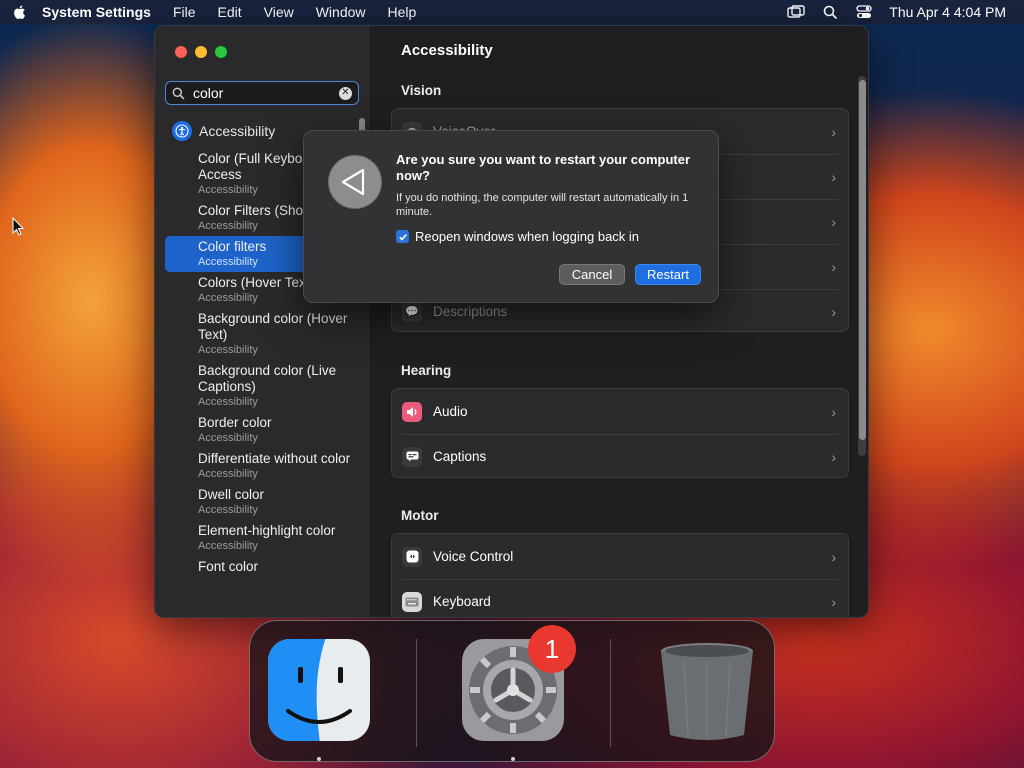 The width and height of the screenshot is (1024, 768). I want to click on checkmark-icon, so click(402, 236).